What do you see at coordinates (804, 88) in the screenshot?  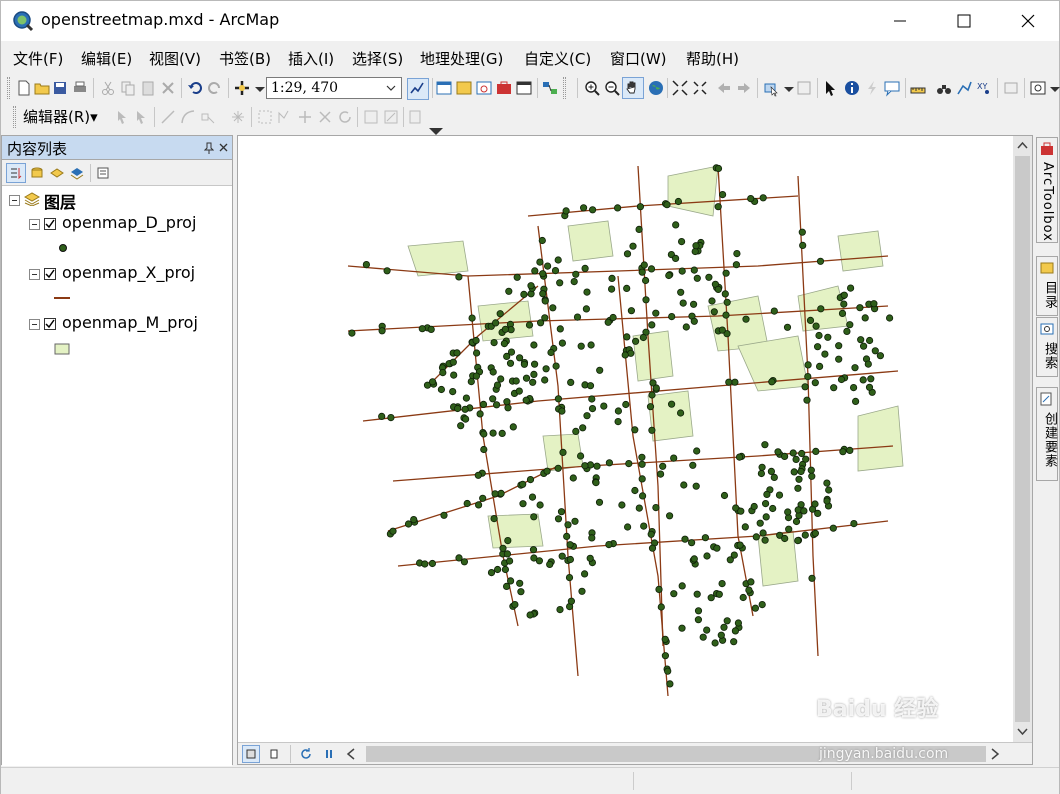 I see `clear-selection-button` at bounding box center [804, 88].